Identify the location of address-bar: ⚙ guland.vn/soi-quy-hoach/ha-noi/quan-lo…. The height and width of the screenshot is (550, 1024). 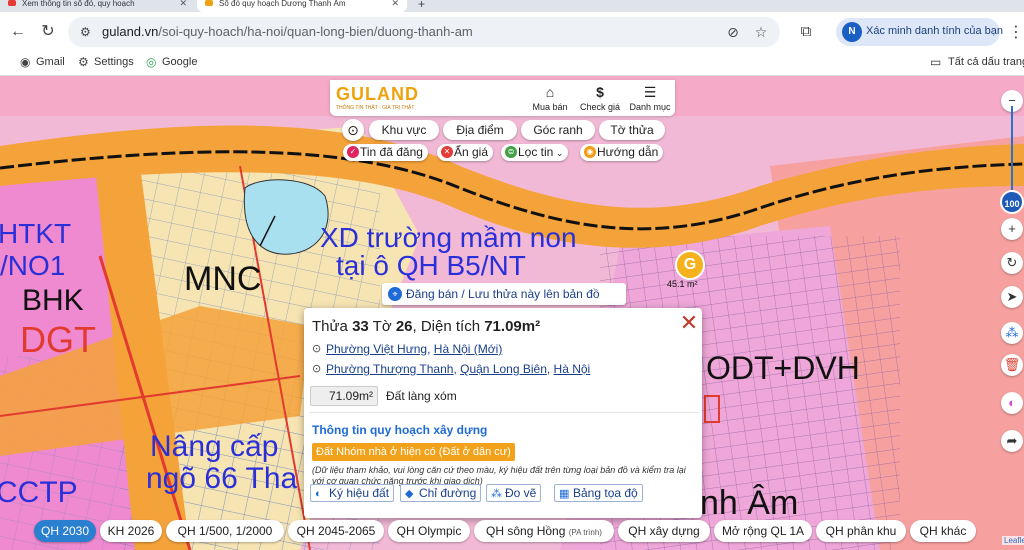
(424, 32).